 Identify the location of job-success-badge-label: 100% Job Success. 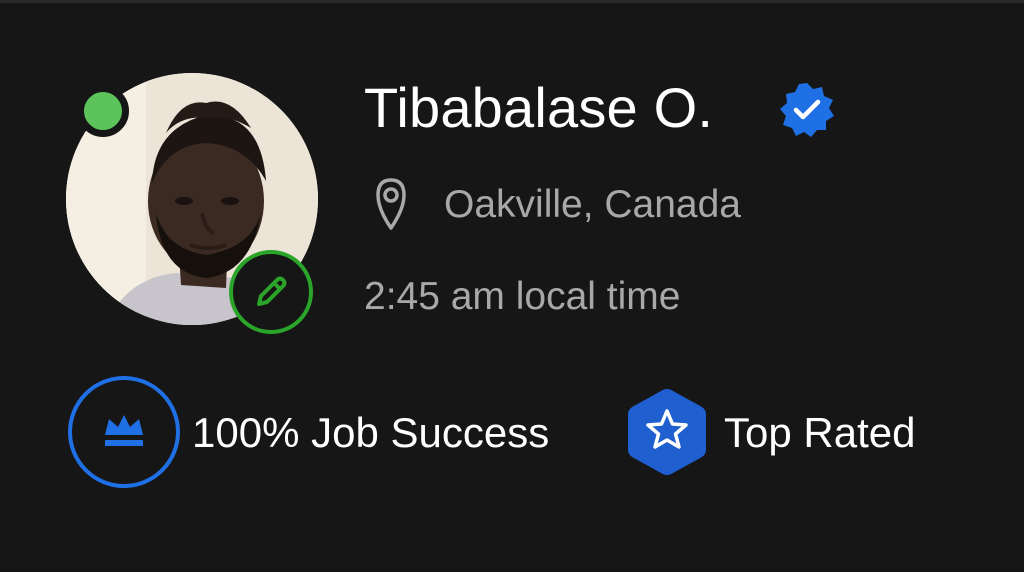
(371, 432).